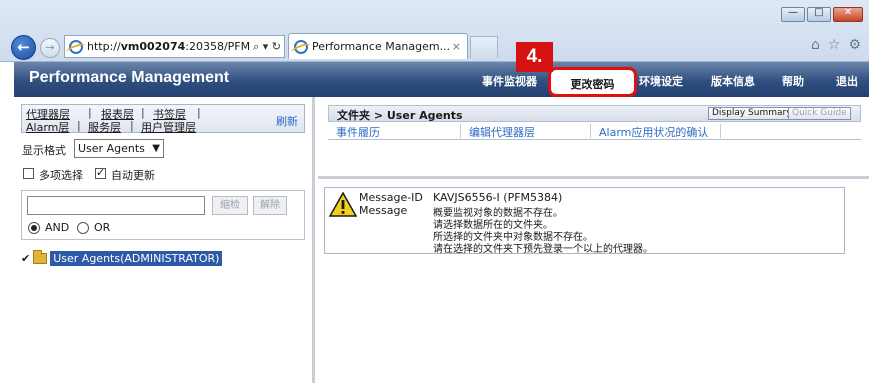  I want to click on change-password-highlight: 更改密码, so click(592, 82).